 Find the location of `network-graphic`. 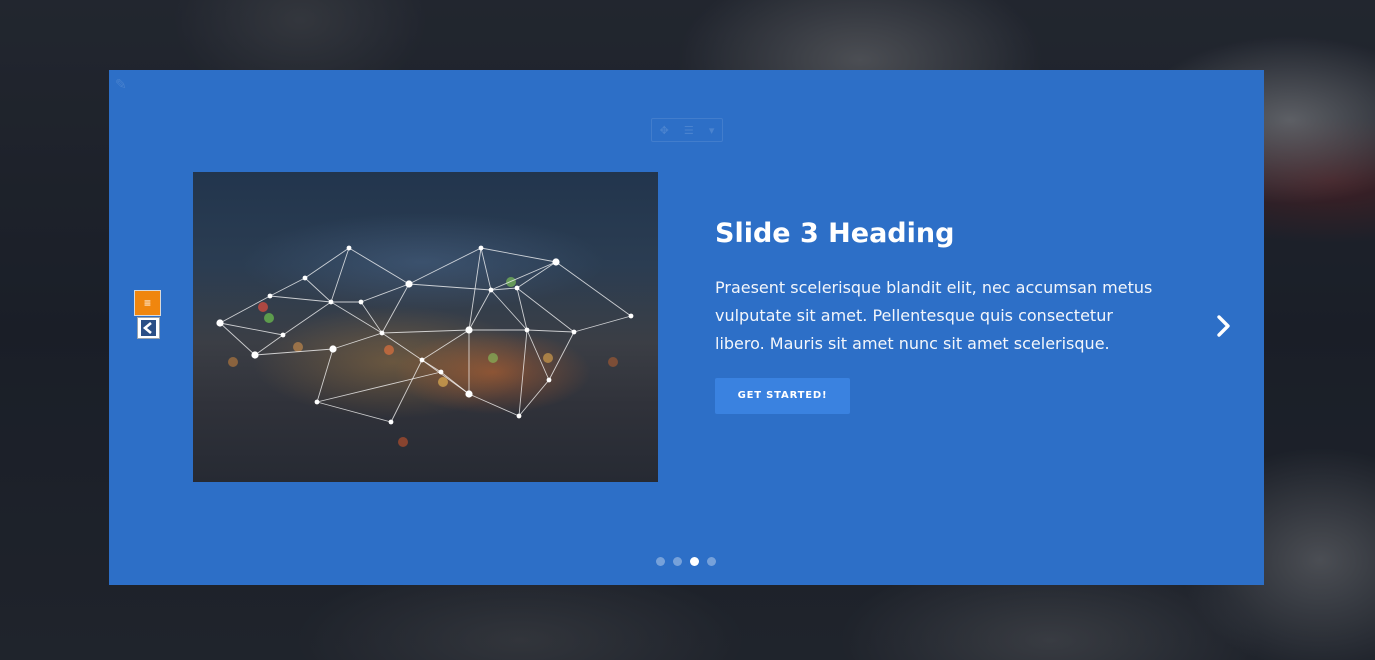

network-graphic is located at coordinates (425, 346).